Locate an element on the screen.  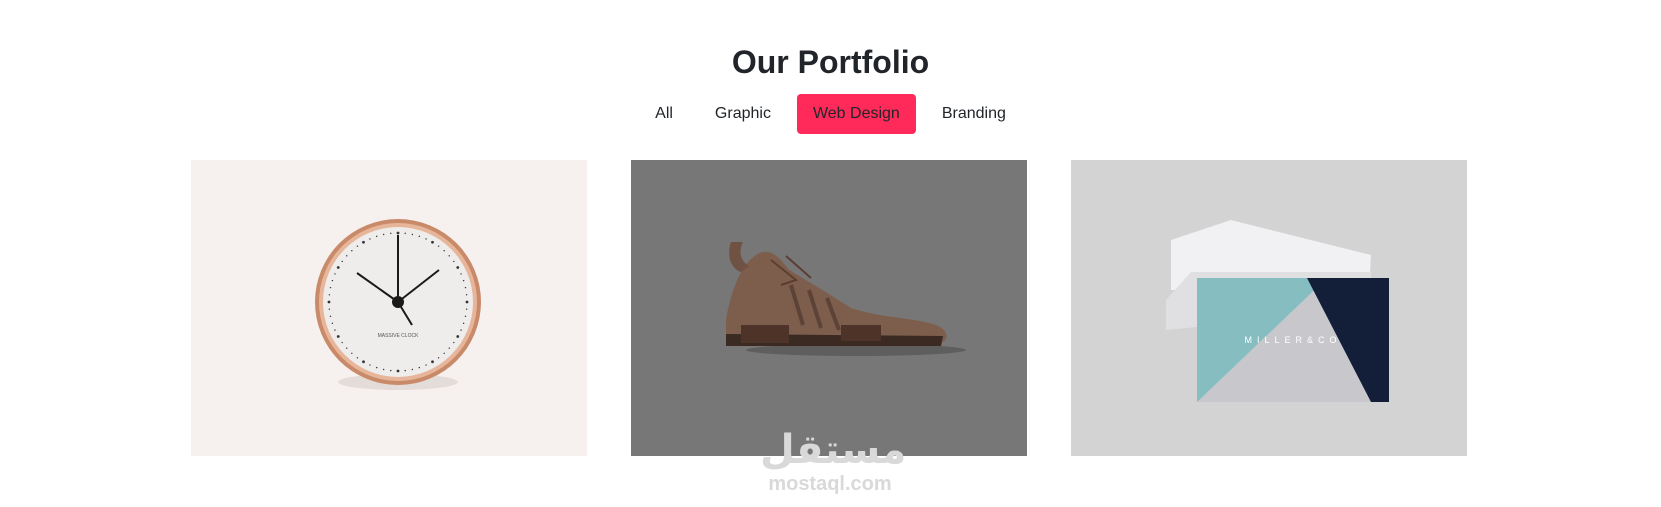
card-brand-text: MILLER&CO is located at coordinates (1292, 340).